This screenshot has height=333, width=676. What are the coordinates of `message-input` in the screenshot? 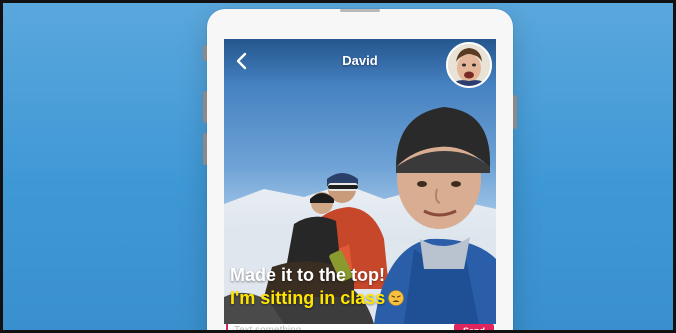 It's located at (337, 327).